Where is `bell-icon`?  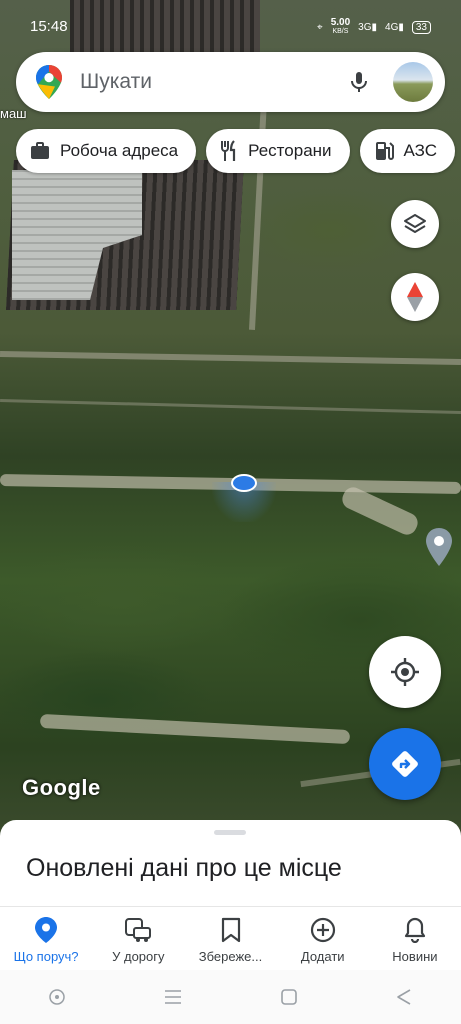
bell-icon is located at coordinates (415, 930).